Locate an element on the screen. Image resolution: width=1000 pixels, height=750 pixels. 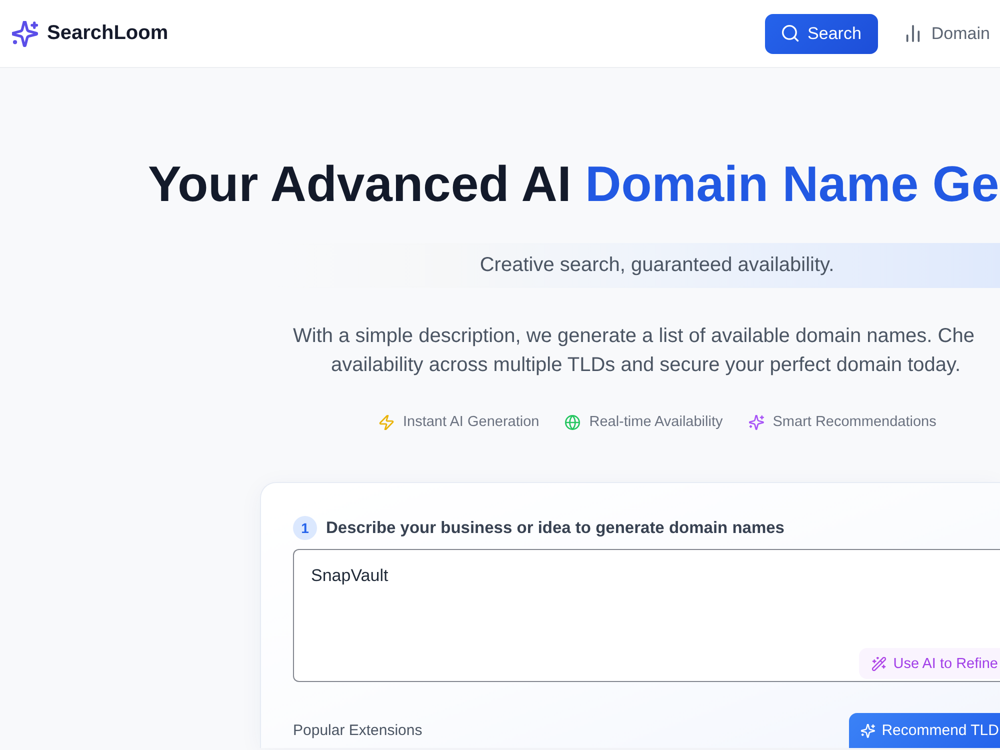
extensions-label: Popular Extensions is located at coordinates (357, 730).